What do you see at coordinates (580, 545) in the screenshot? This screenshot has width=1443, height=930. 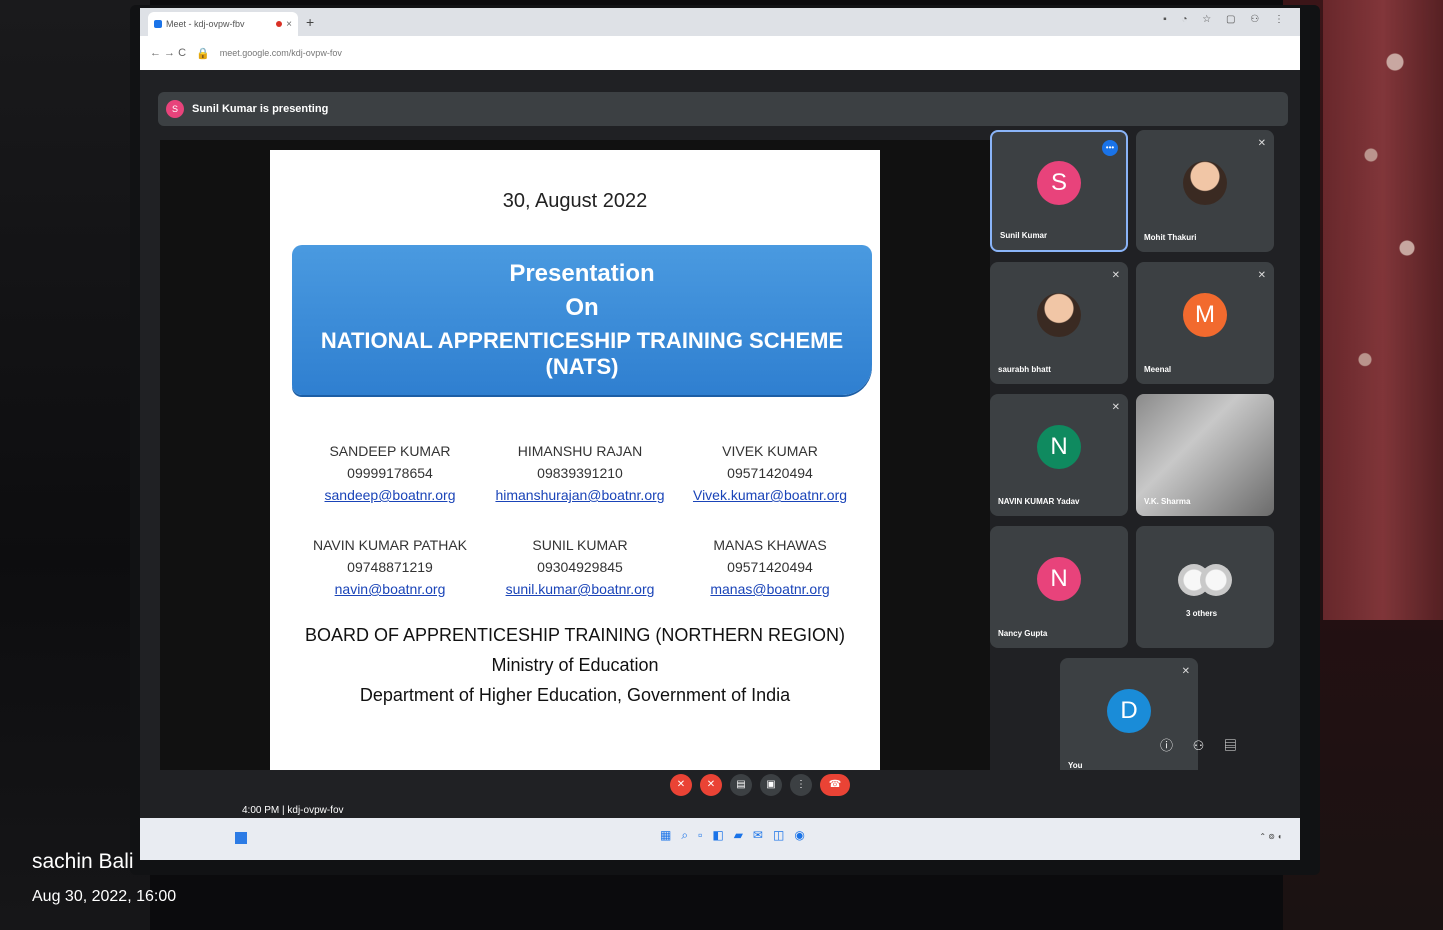 I see `contact-name: SUNIL KUMAR` at bounding box center [580, 545].